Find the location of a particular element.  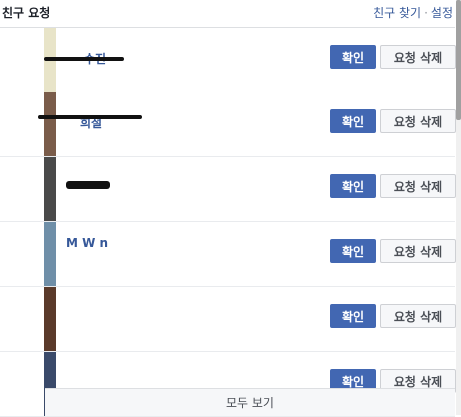

header-links: 친구 찾기 · 설정 is located at coordinates (413, 12).